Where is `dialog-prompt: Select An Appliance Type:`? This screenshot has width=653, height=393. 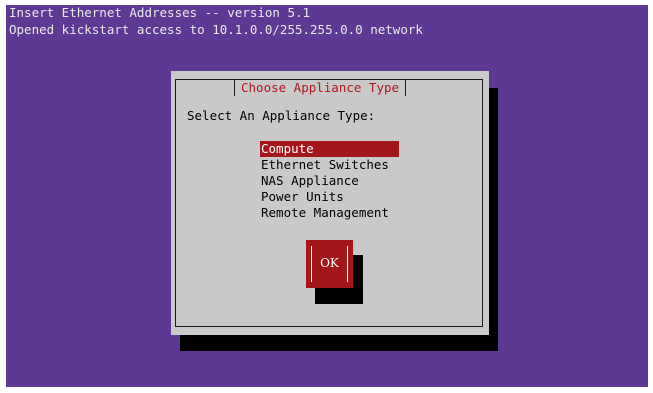 dialog-prompt: Select An Appliance Type: is located at coordinates (281, 115).